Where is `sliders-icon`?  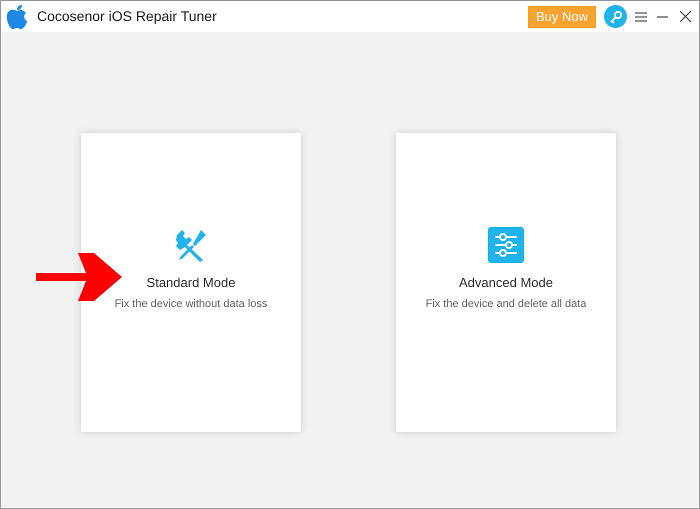
sliders-icon is located at coordinates (506, 245).